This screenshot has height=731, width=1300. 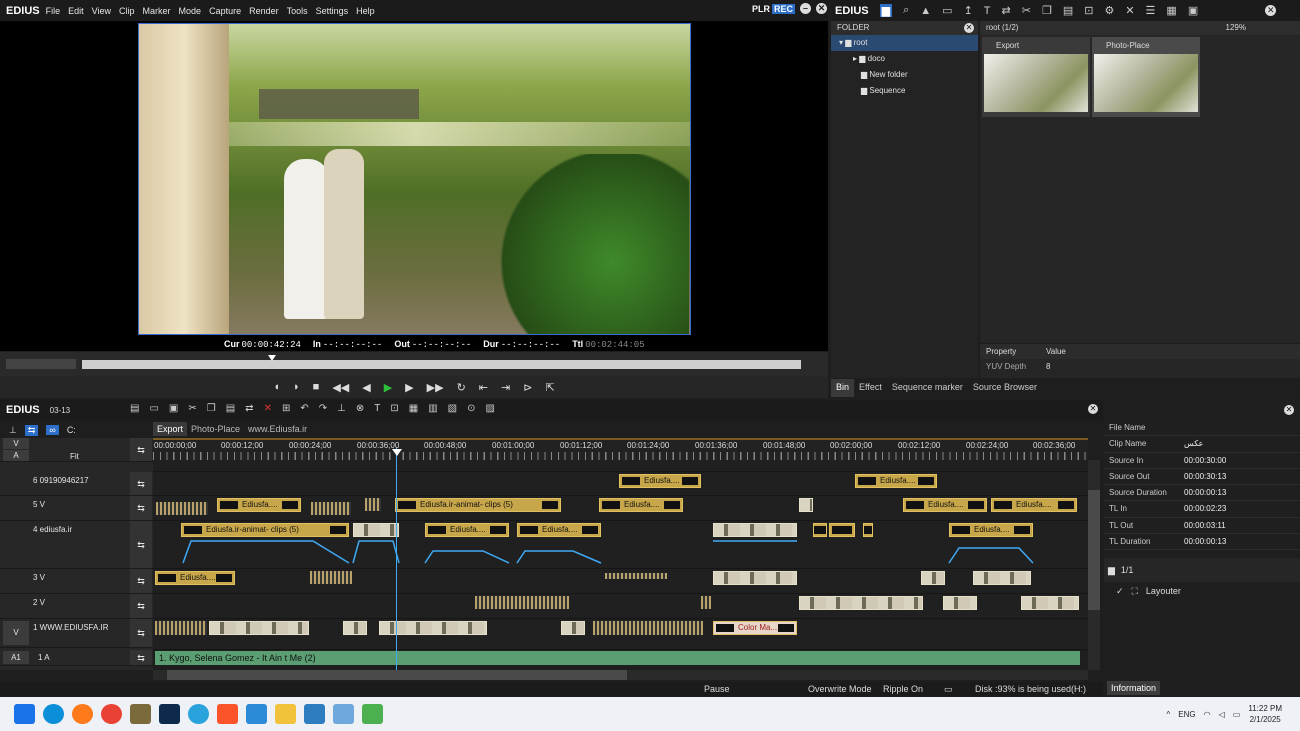 I want to click on info-close-icon: ✕, so click(x=1289, y=410).